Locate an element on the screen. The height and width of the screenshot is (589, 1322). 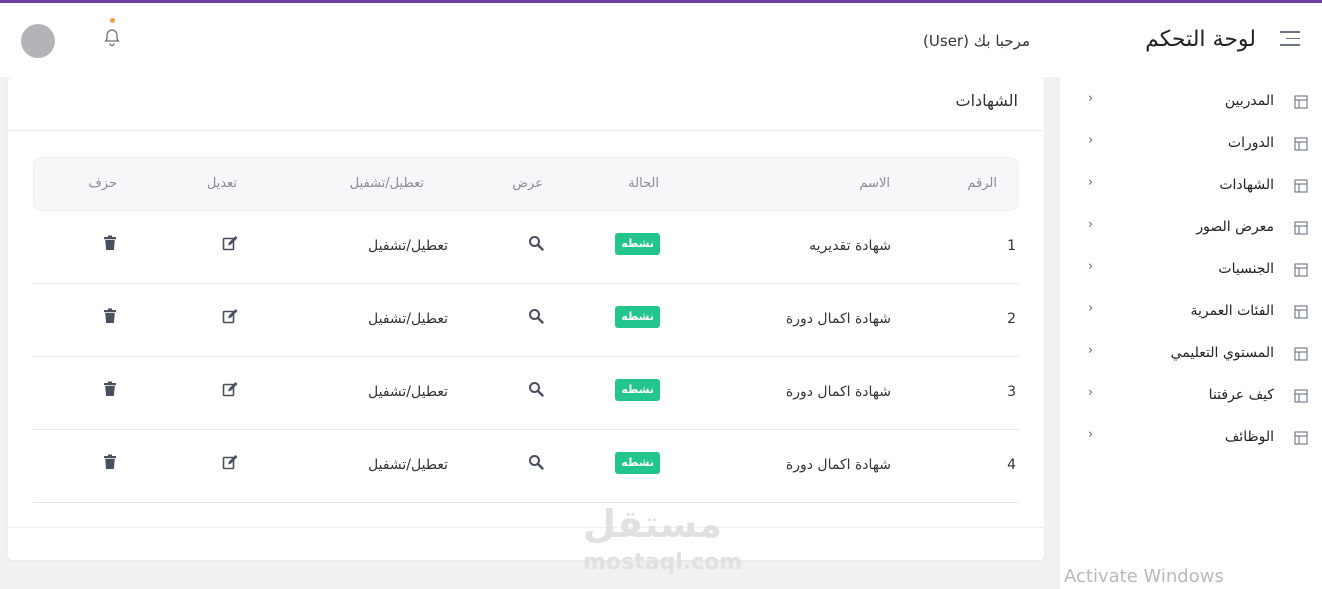
sidebar-item-label: الجنسيات is located at coordinates (1246, 269).